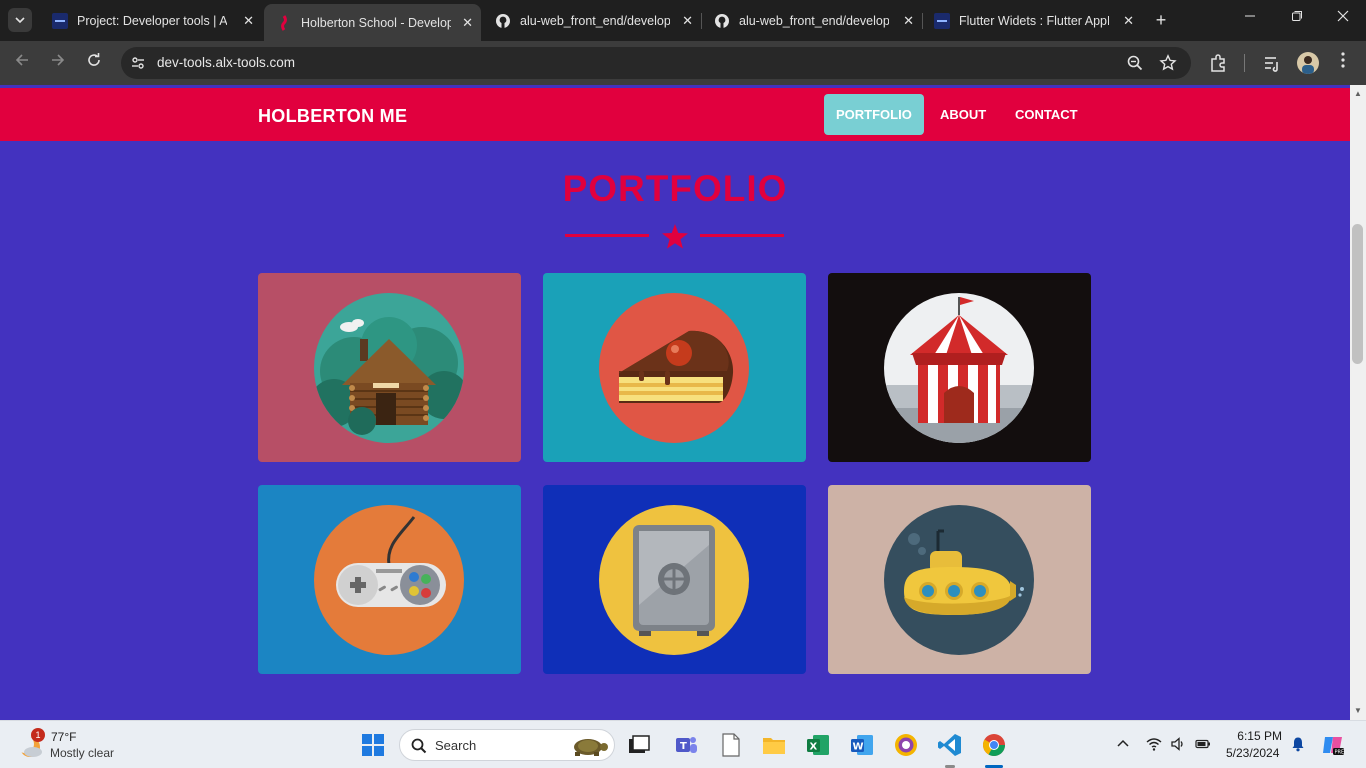 This screenshot has width=1366, height=768. I want to click on turtle-search-highlight-icon, so click(591, 747).